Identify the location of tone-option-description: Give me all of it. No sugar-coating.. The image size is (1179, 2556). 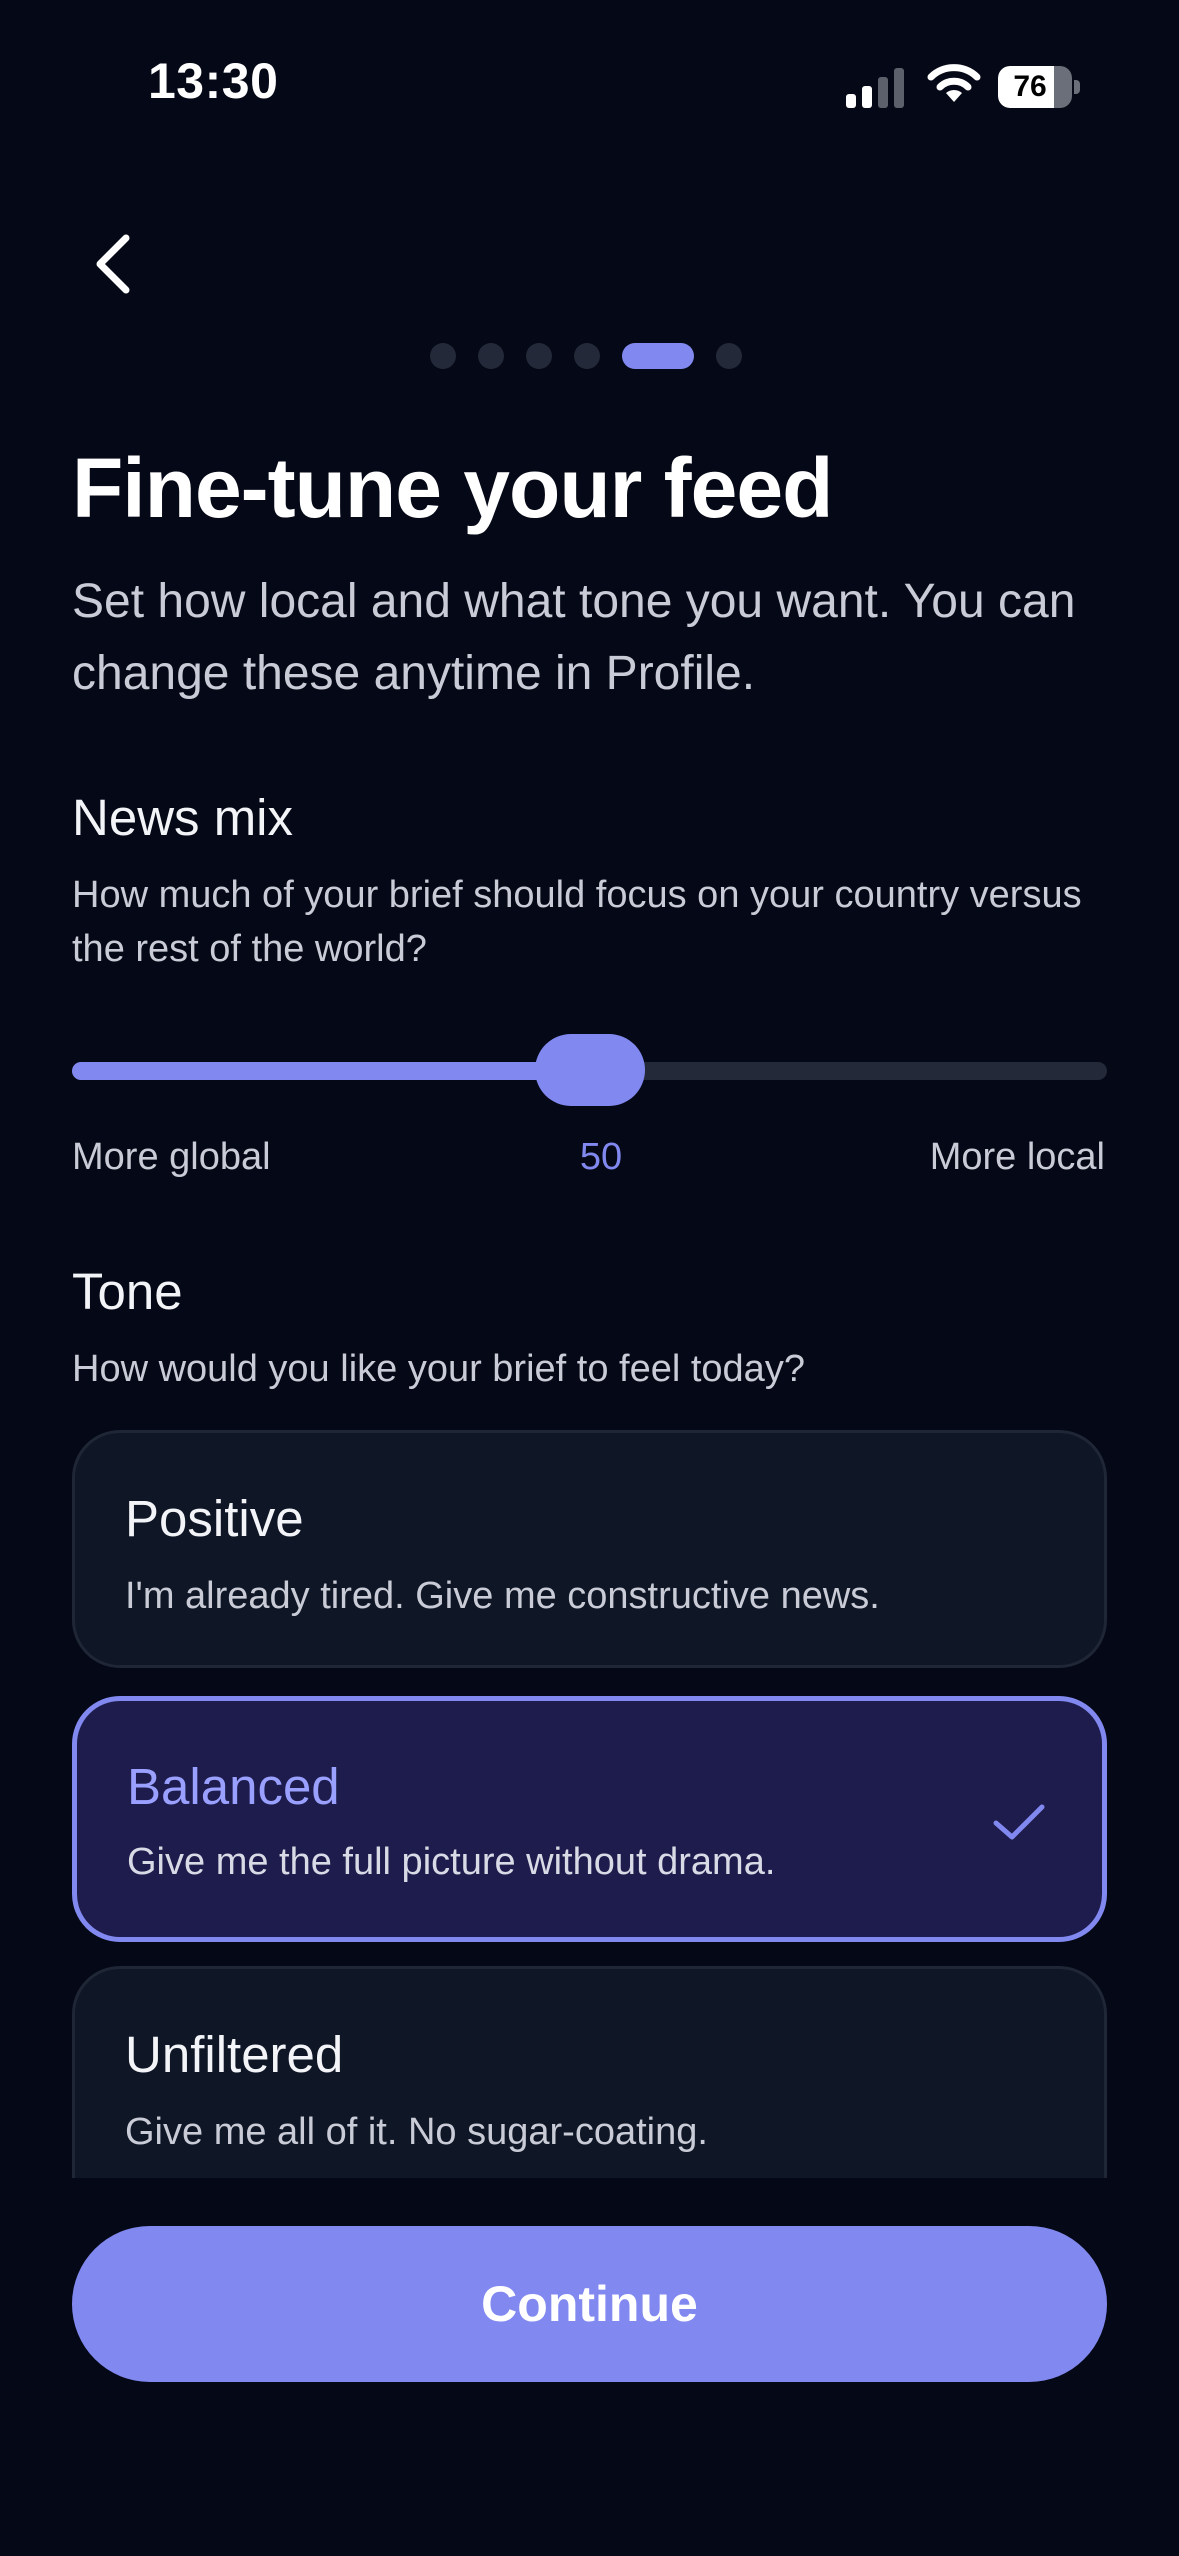
(416, 2132).